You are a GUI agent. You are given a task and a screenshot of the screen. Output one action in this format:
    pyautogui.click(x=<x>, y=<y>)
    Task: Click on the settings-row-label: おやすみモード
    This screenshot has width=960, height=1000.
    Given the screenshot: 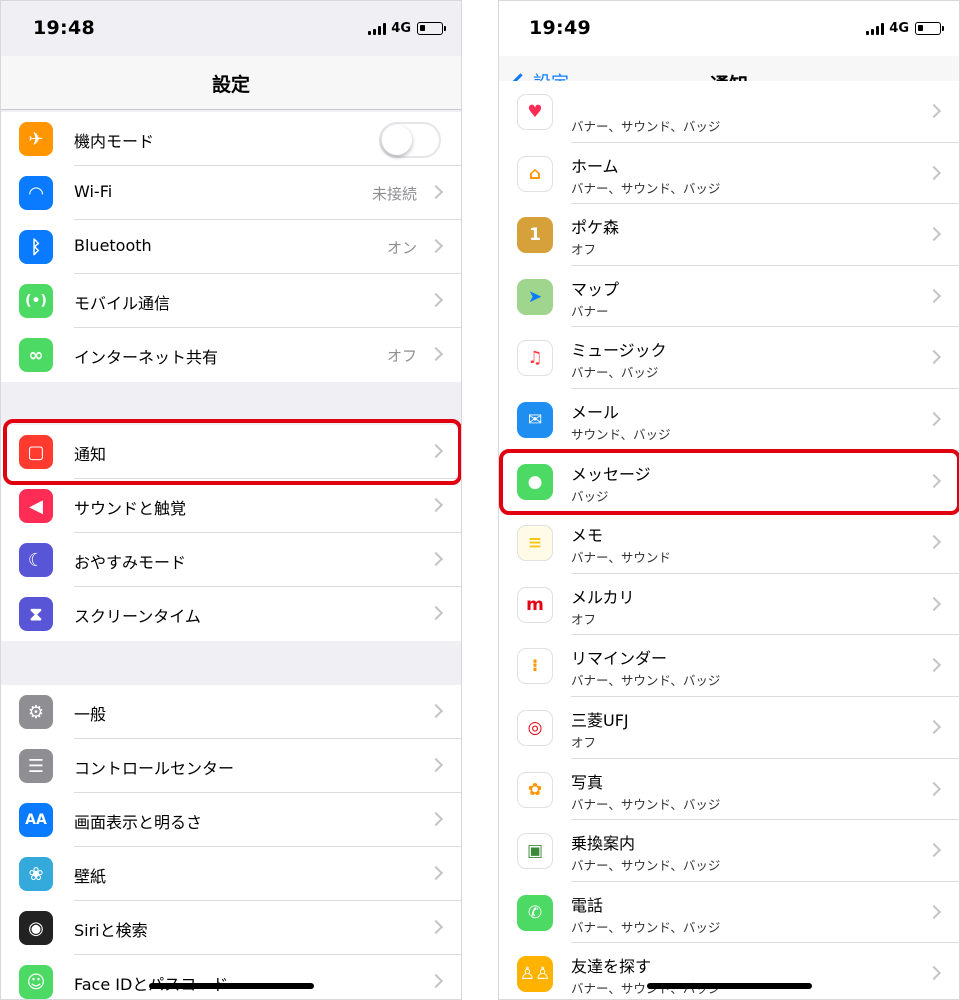 What is the action you would take?
    pyautogui.click(x=130, y=562)
    